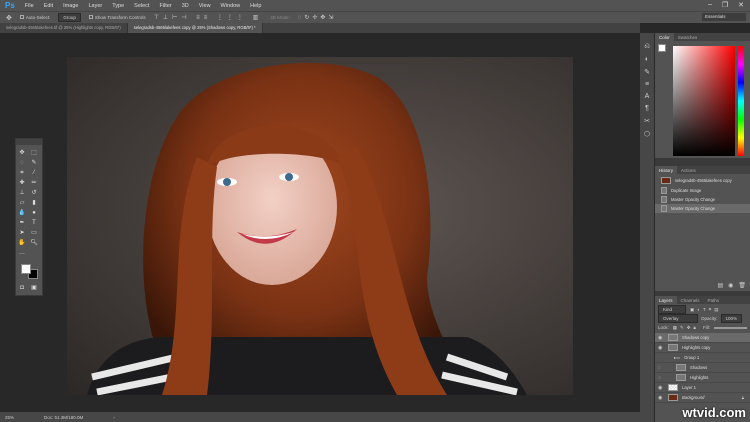  I want to click on foreground-color-swatch, so click(26, 269).